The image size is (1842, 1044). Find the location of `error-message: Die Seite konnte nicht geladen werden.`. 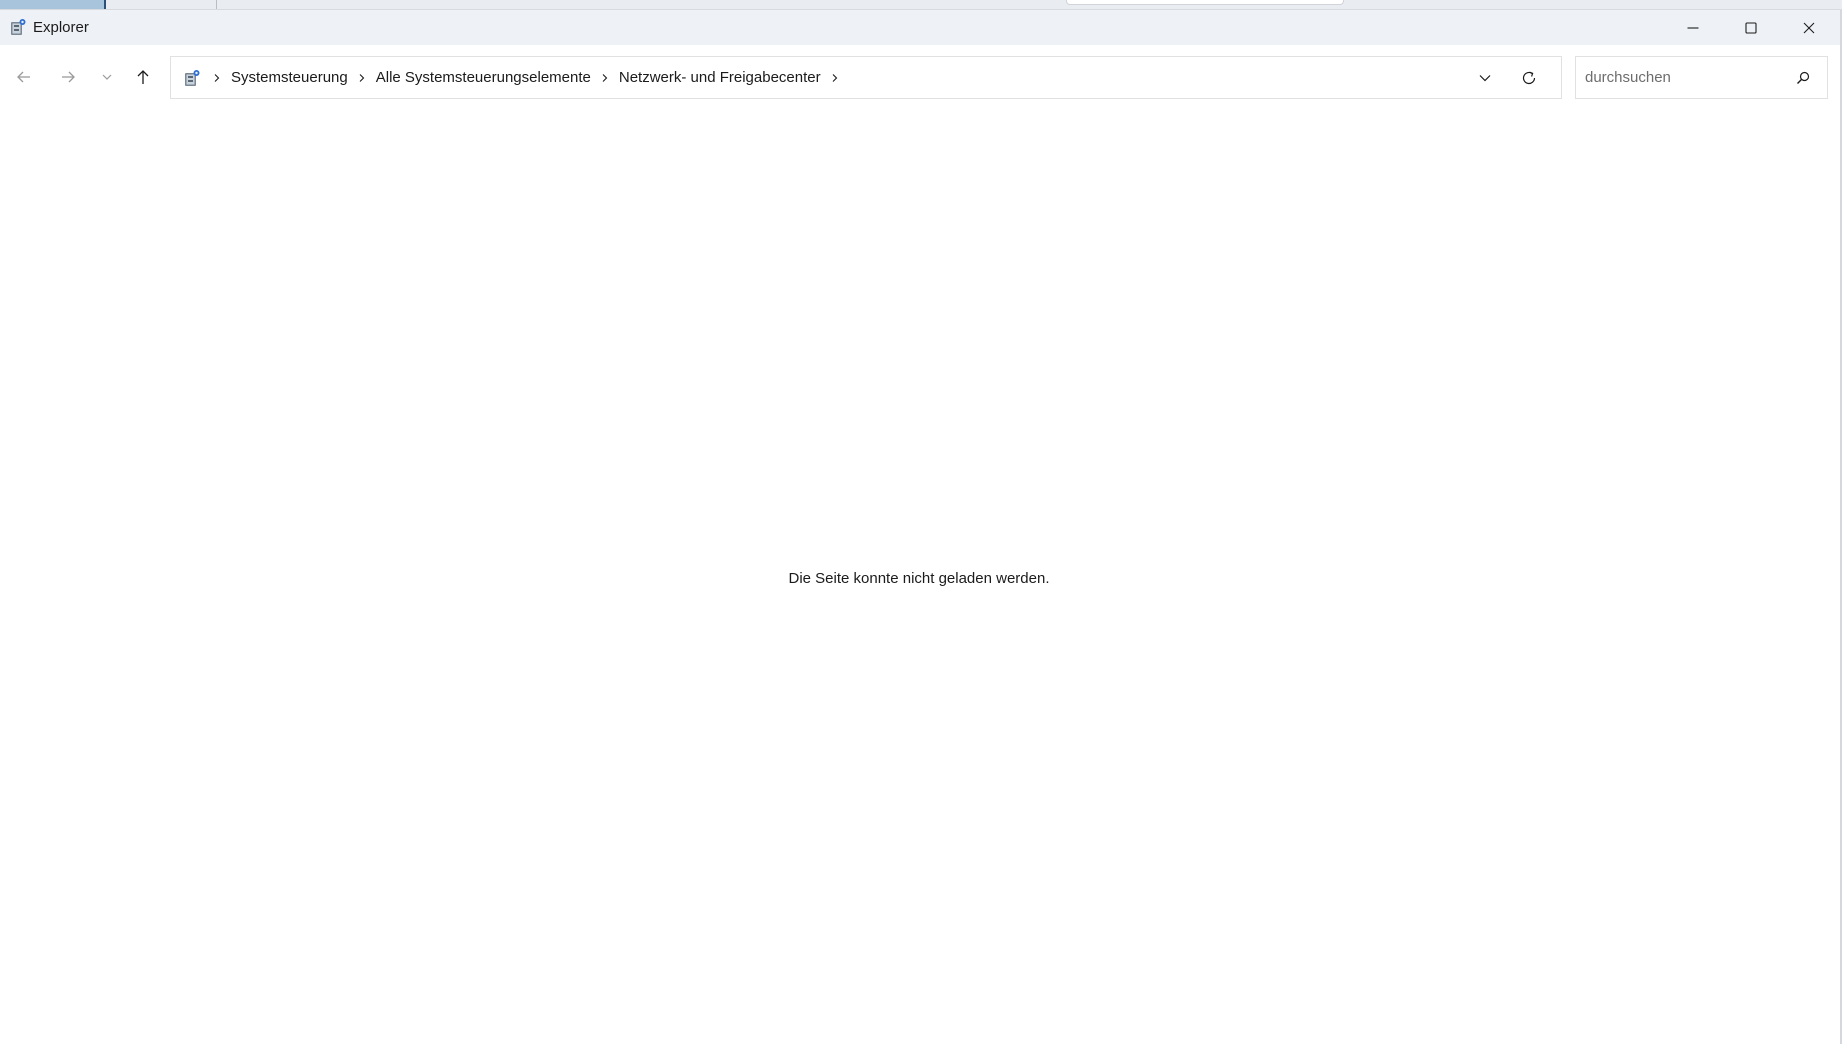

error-message: Die Seite konnte nicht geladen werden. is located at coordinates (919, 578).